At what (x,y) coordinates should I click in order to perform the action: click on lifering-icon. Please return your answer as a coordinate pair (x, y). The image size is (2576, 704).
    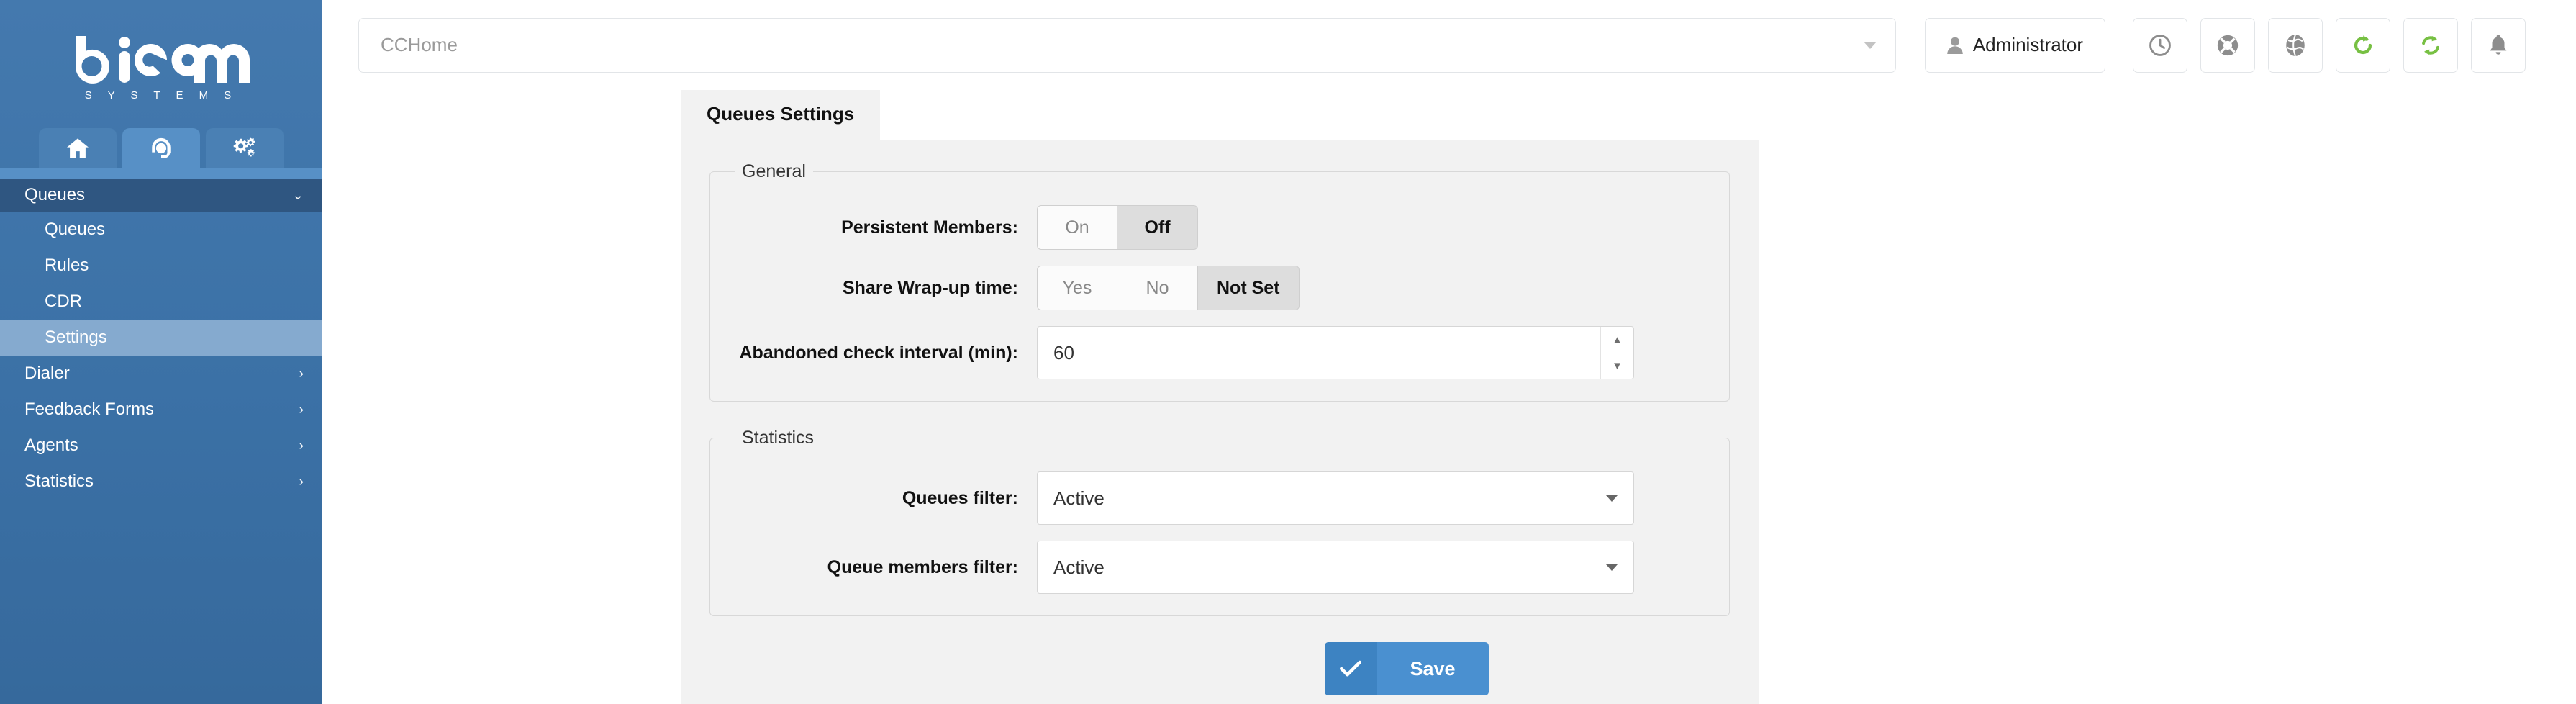
    Looking at the image, I should click on (2228, 45).